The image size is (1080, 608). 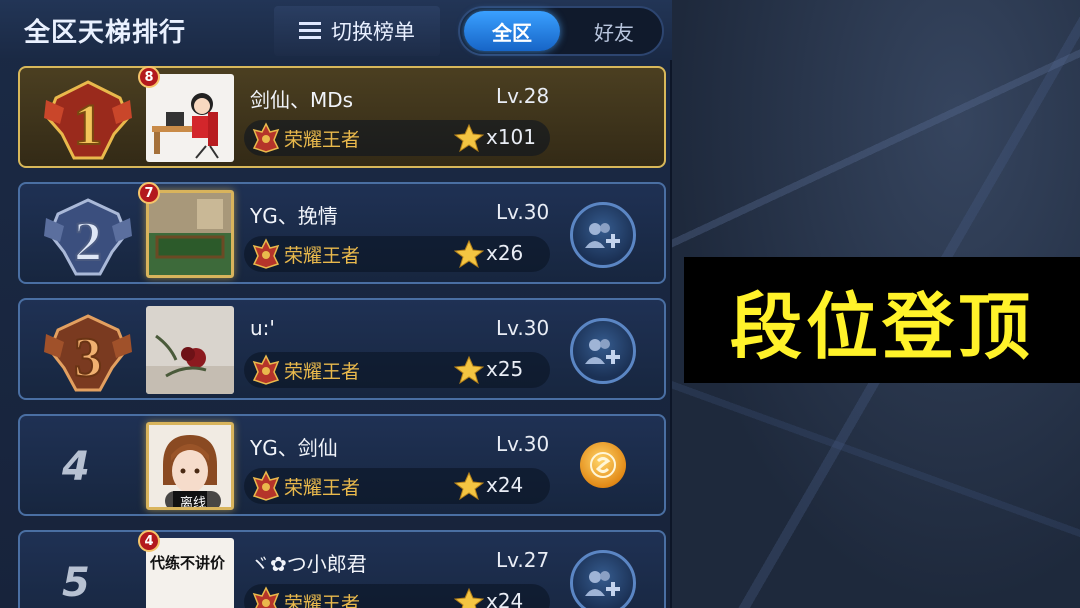 I want to click on player-name: 剑仙、MDs, so click(x=302, y=100).